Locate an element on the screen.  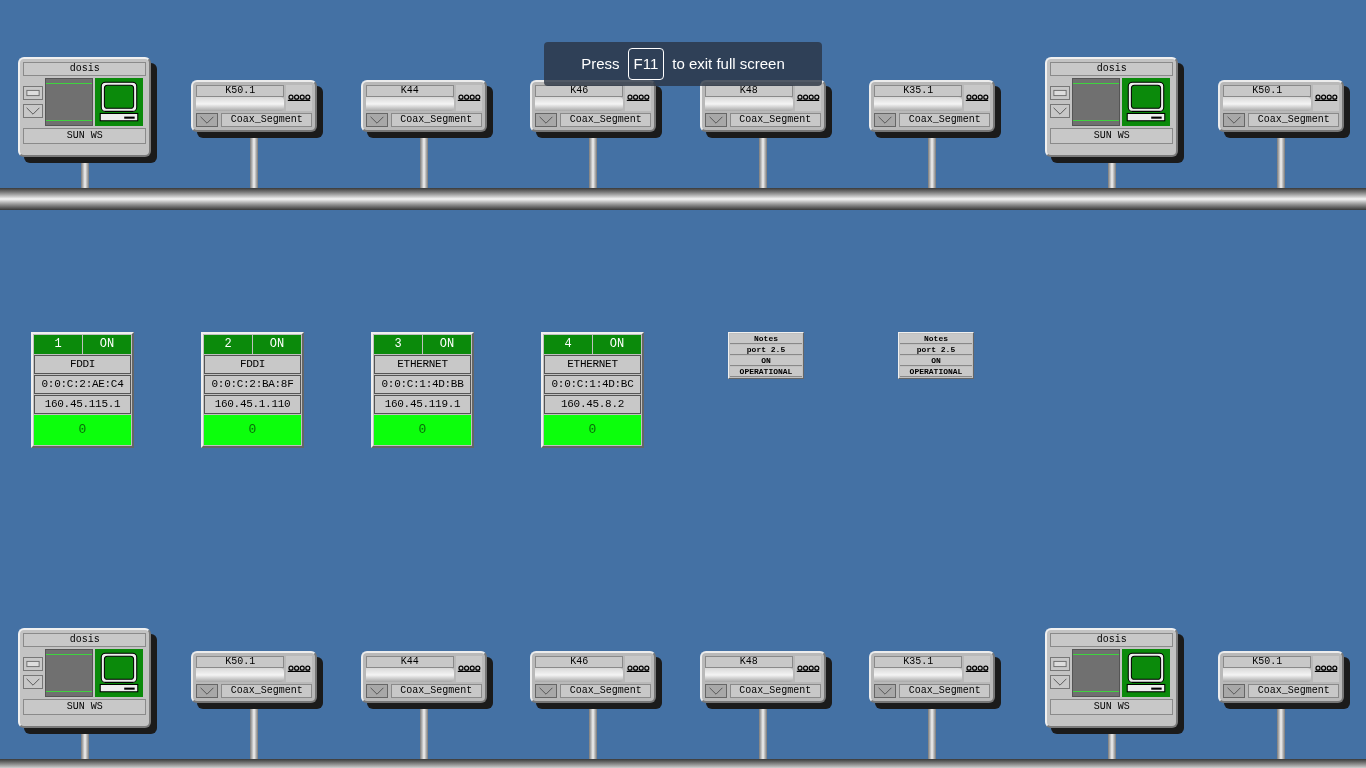
ip-address: 160.45.8.2 is located at coordinates (592, 404).